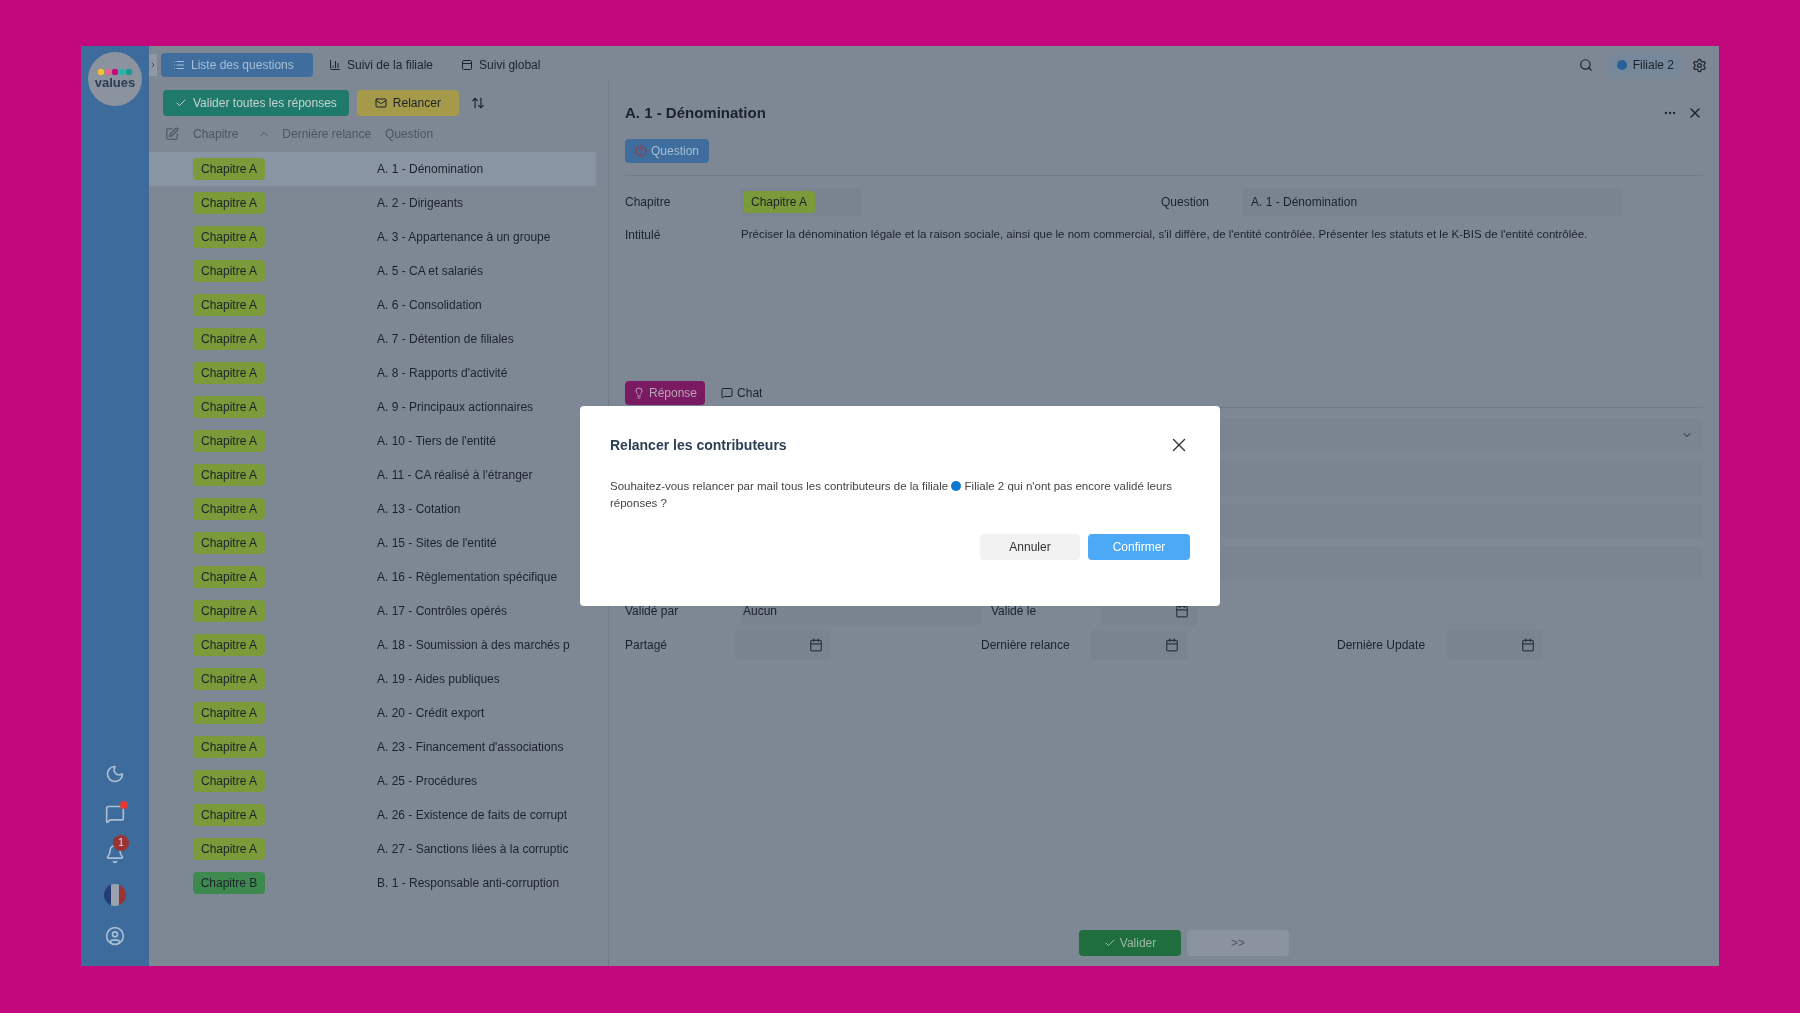 Image resolution: width=1800 pixels, height=1013 pixels. I want to click on question-title: A. 7 - Détention de filiales, so click(445, 339).